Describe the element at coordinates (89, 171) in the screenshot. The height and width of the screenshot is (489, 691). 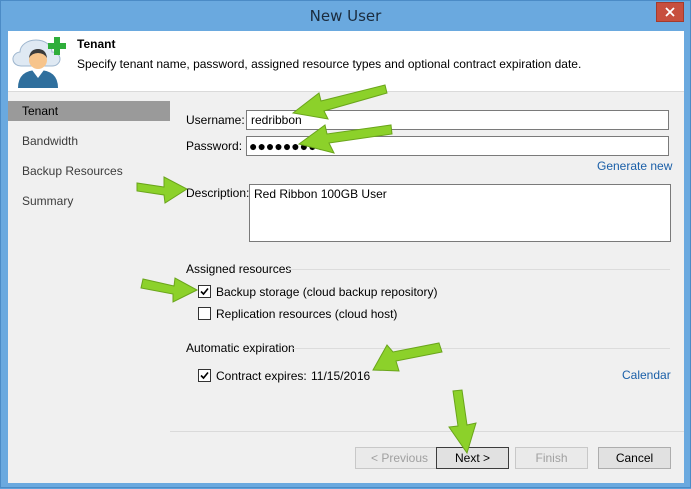
I see `nav-item-backup-resources: Backup Resources` at that location.